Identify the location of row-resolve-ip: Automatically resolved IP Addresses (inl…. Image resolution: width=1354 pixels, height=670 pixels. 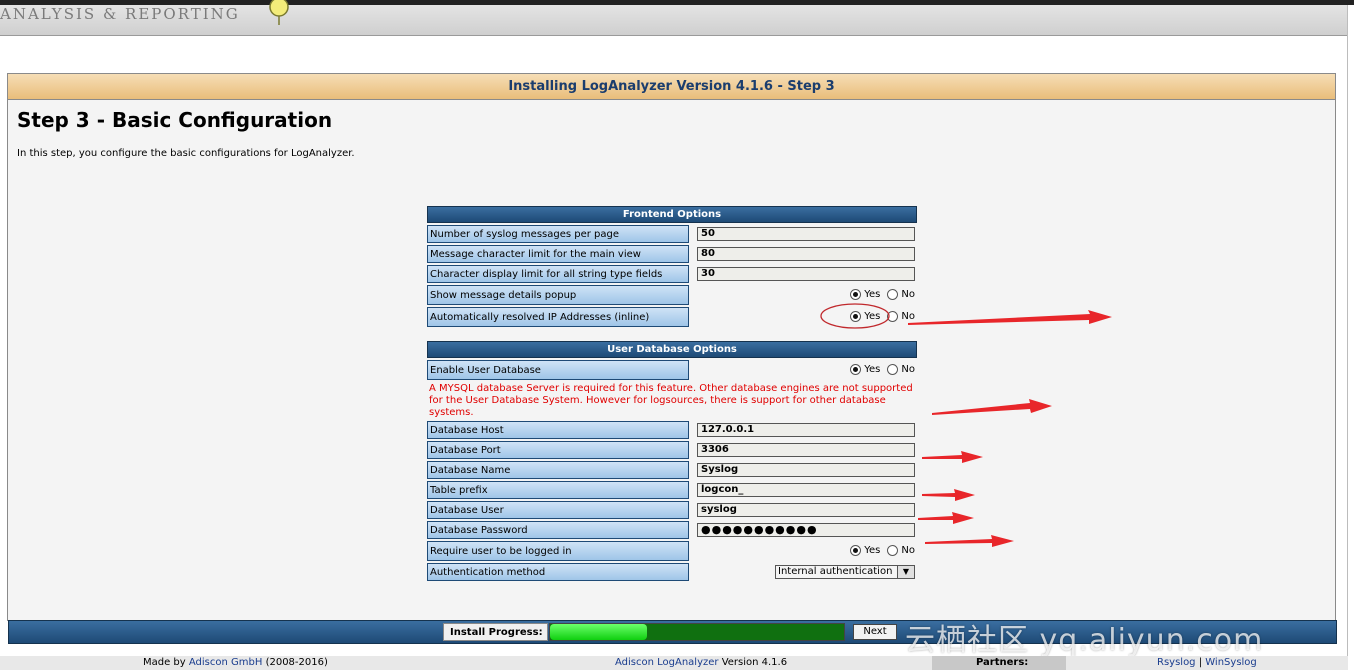
(672, 317).